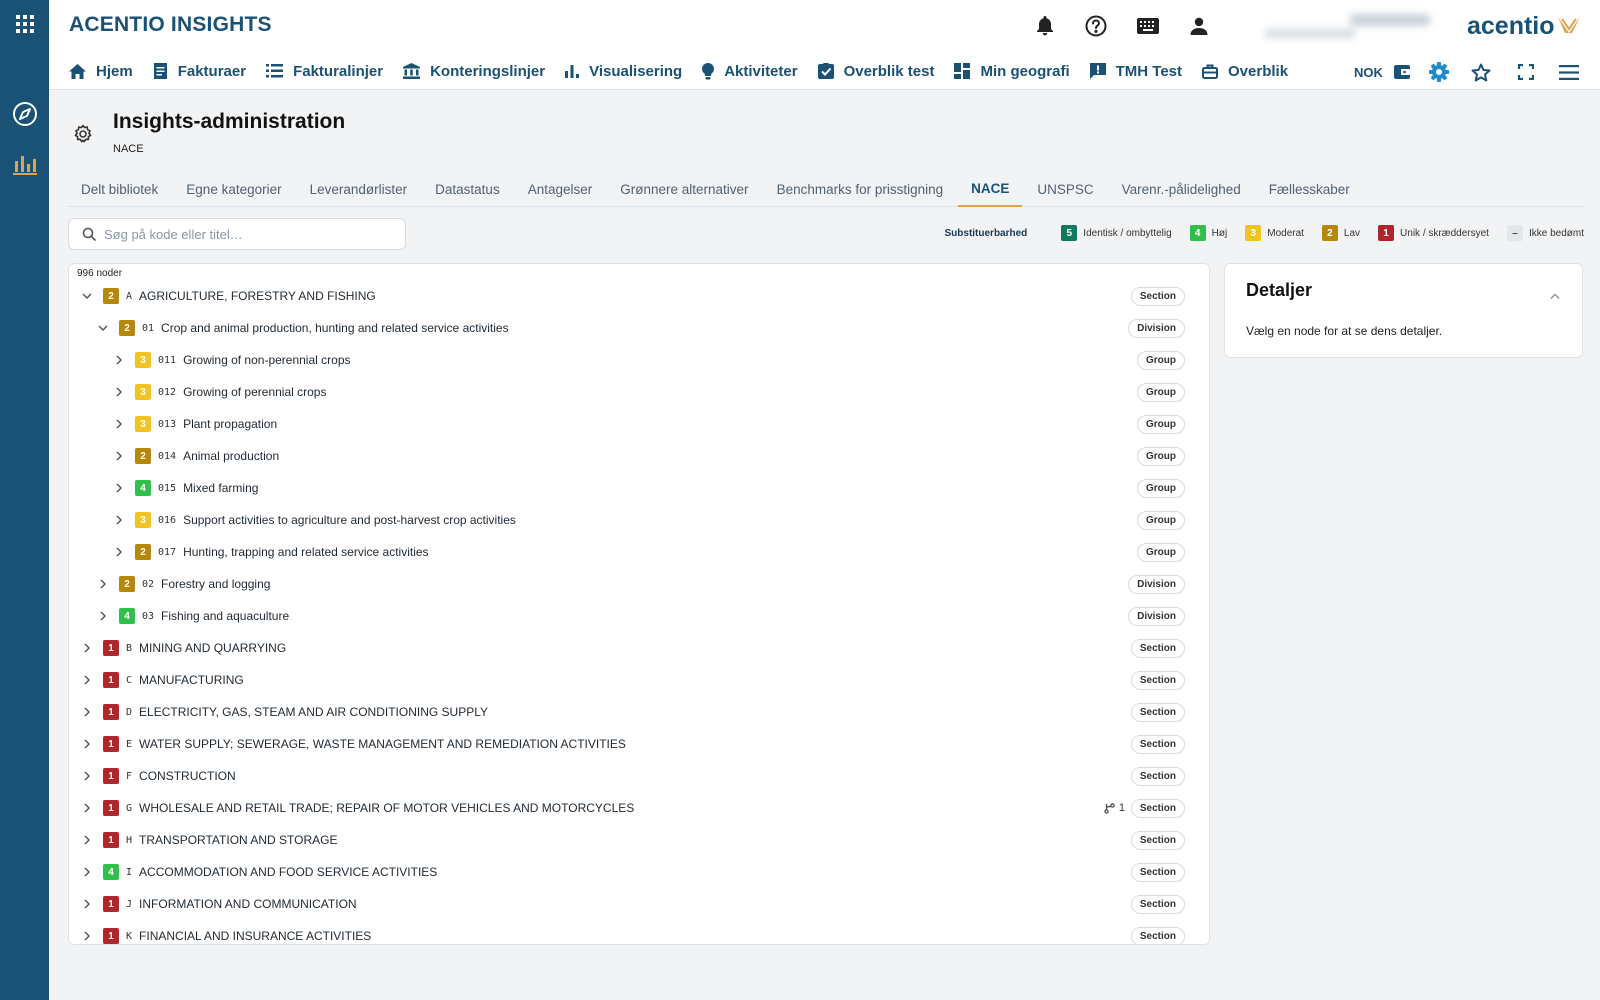  I want to click on search-box, so click(237, 234).